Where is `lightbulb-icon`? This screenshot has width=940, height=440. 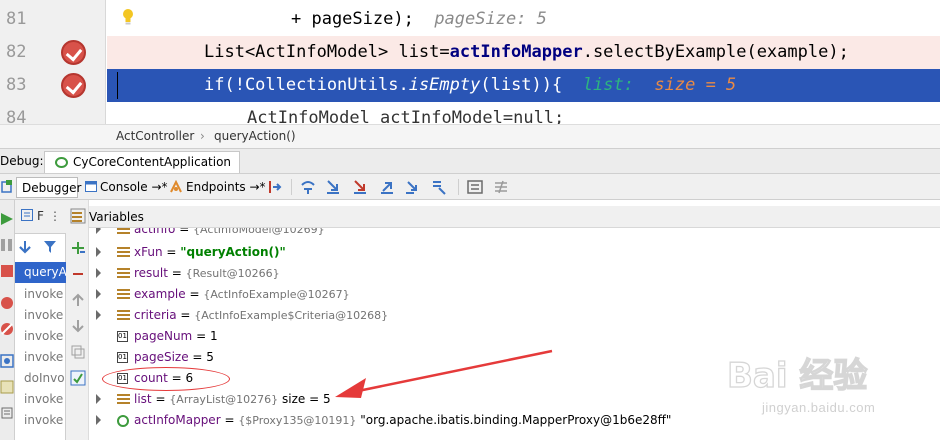 lightbulb-icon is located at coordinates (128, 17).